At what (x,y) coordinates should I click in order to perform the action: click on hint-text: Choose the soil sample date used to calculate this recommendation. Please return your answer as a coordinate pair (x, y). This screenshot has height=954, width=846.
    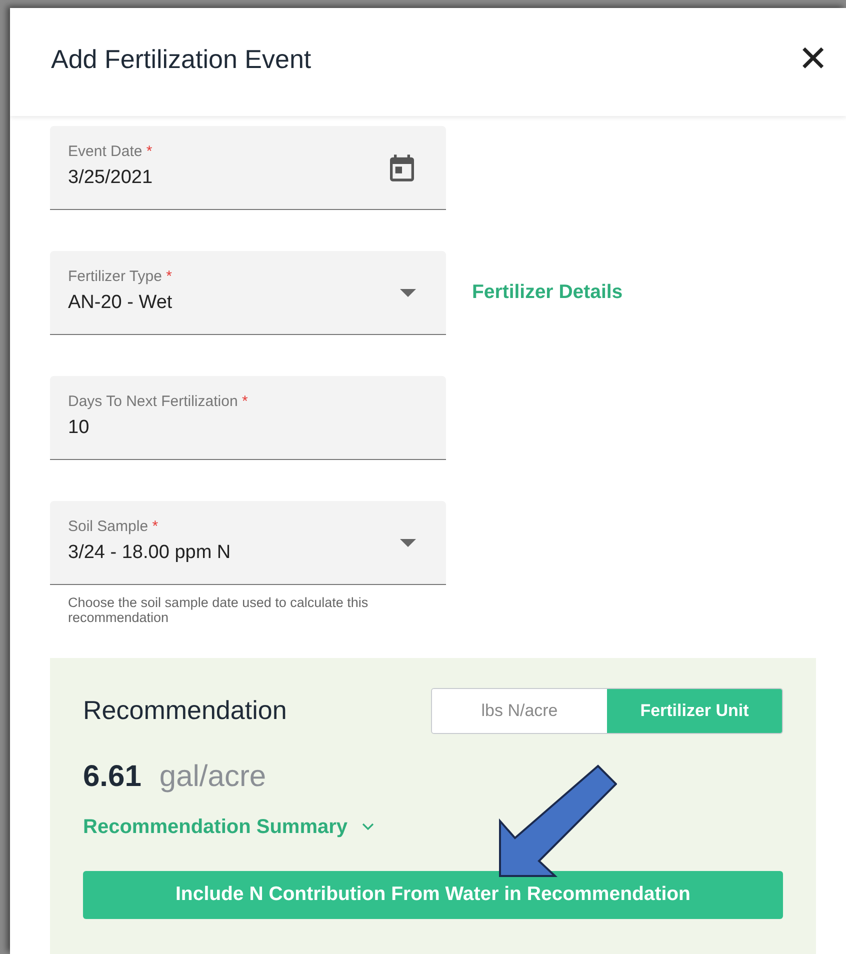
    Looking at the image, I should click on (218, 610).